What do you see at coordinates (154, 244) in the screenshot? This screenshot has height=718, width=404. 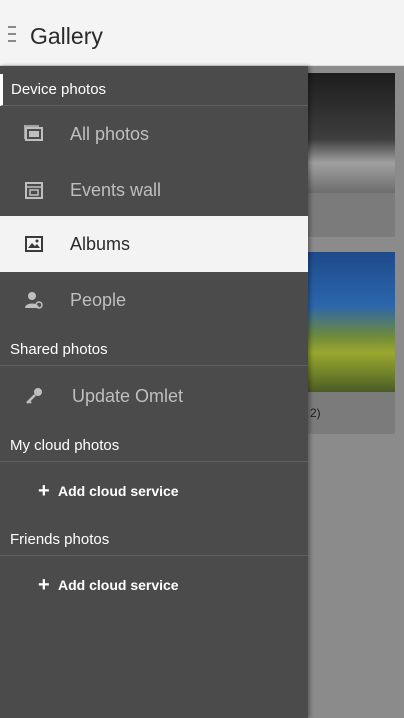 I see `drawer-item-albums: Albums` at bounding box center [154, 244].